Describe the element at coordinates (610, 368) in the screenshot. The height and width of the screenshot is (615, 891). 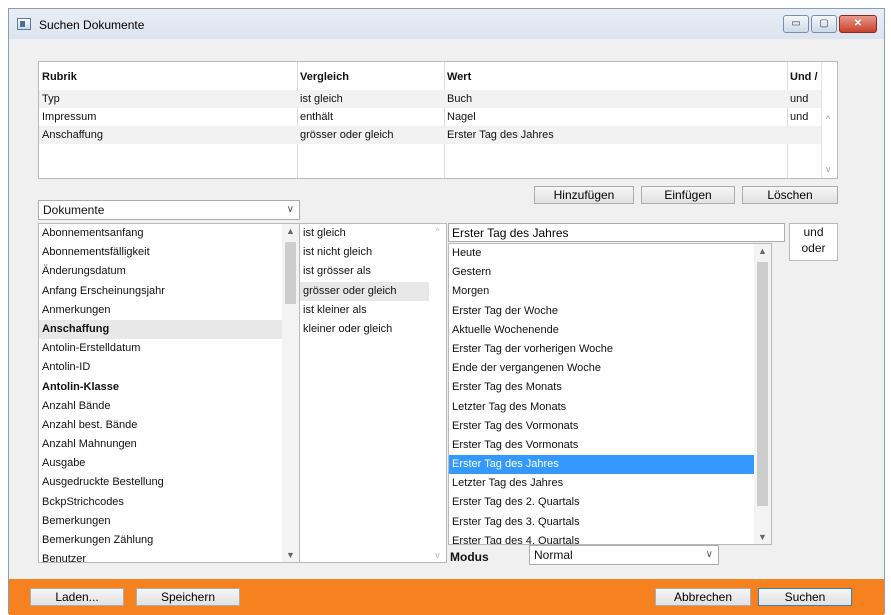
I see `value-list-item: Ende der vergangenen Woche` at that location.